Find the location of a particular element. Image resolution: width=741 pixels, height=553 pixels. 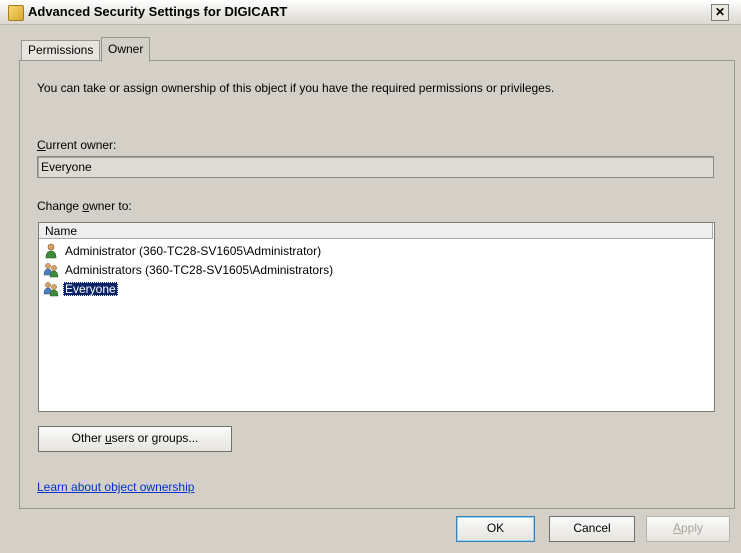

cancel-button: Cancel is located at coordinates (592, 529).